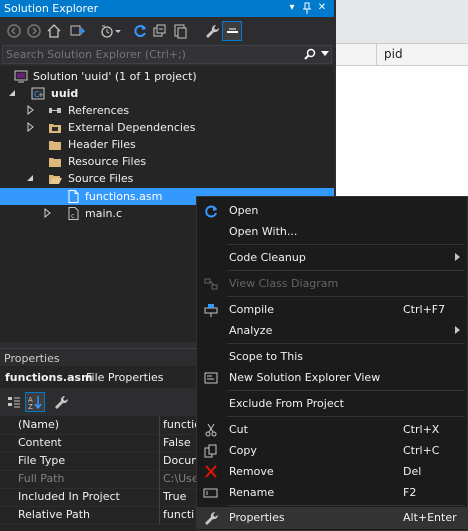 This screenshot has width=468, height=531. What do you see at coordinates (286, 403) in the screenshot?
I see `menu-item-label: Exclude From Project` at bounding box center [286, 403].